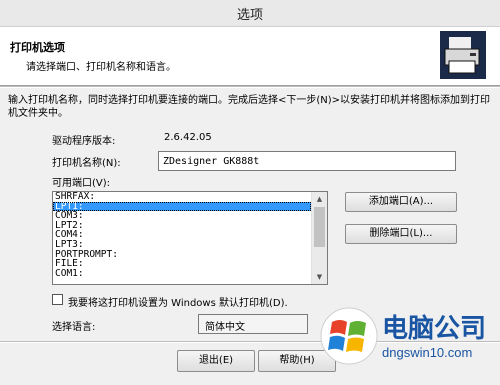 This screenshot has height=385, width=500. I want to click on ports-label: 可用端口(V):, so click(81, 183).